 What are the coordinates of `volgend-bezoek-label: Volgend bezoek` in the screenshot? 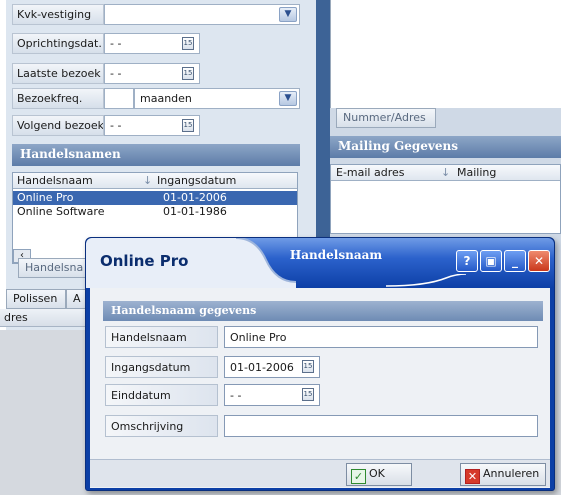 It's located at (58, 125).